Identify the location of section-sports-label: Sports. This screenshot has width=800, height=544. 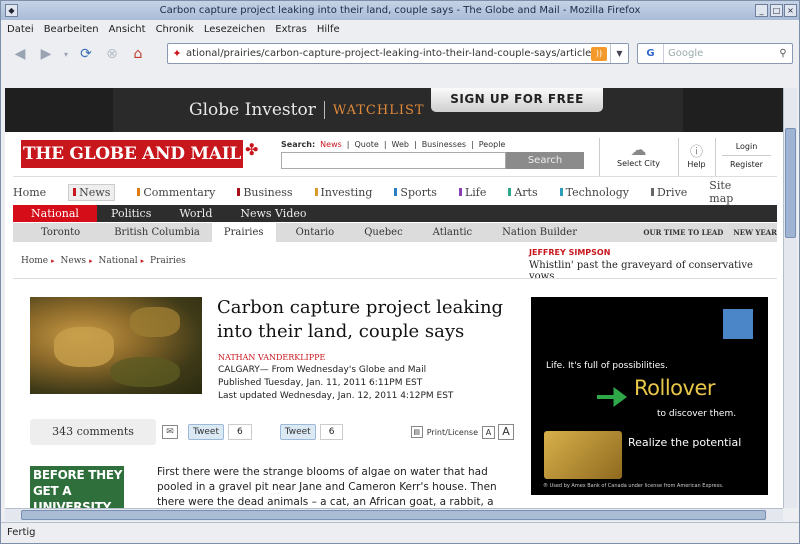
(418, 192).